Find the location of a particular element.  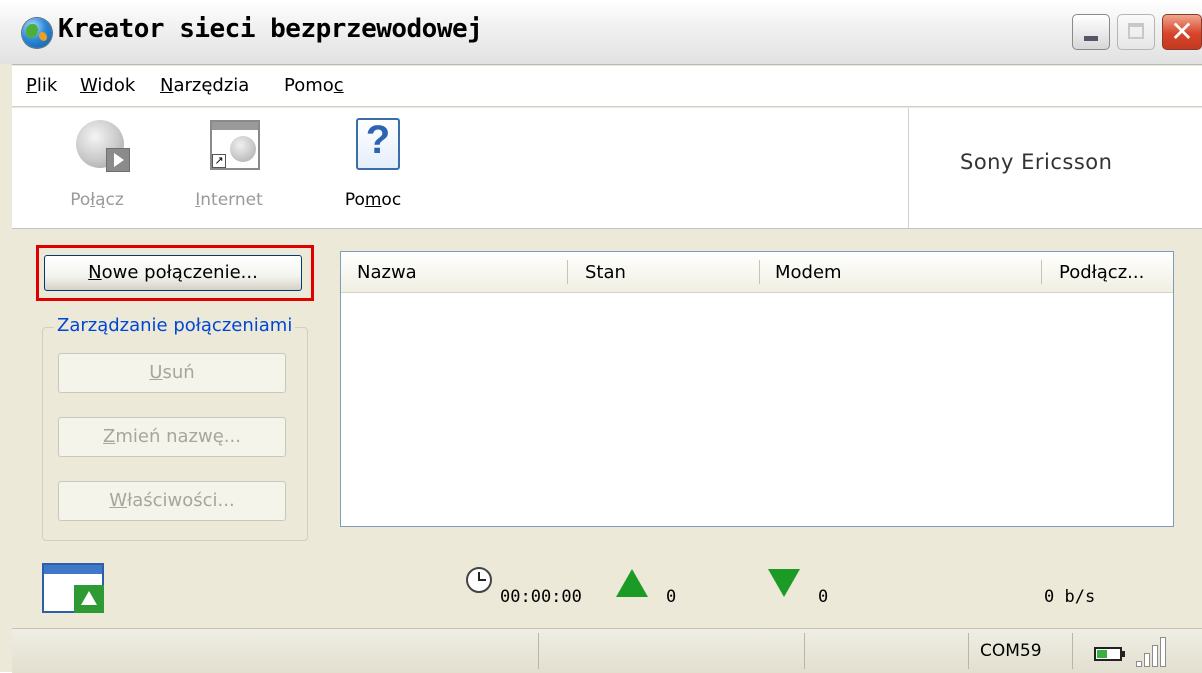

menu-tools: Narzędzia is located at coordinates (204, 85).